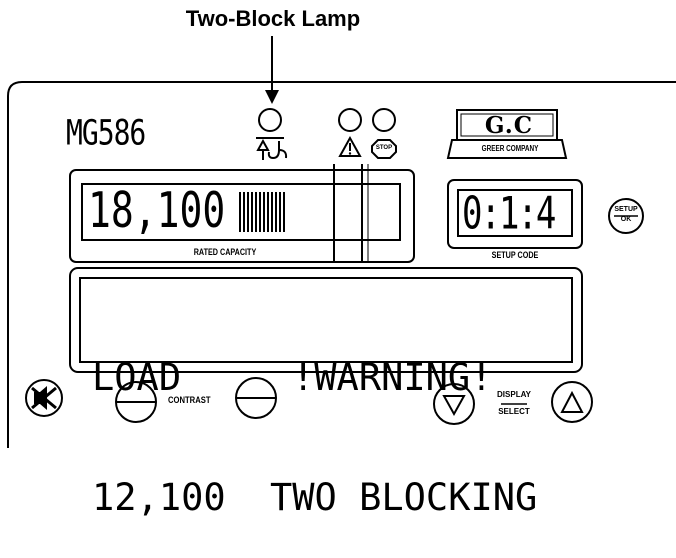  What do you see at coordinates (515, 255) in the screenshot?
I see `setup-code-label: SETUP CODE` at bounding box center [515, 255].